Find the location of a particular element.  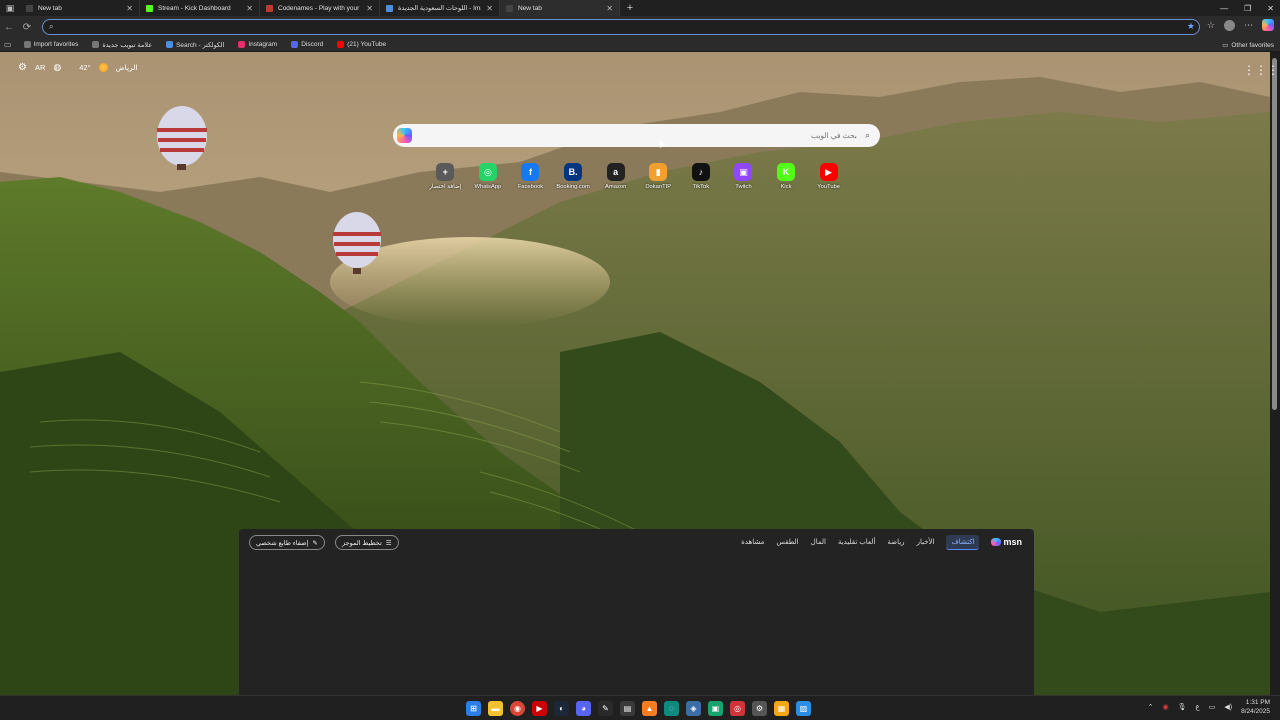

file-explorer-icon: ▬ is located at coordinates (495, 708).